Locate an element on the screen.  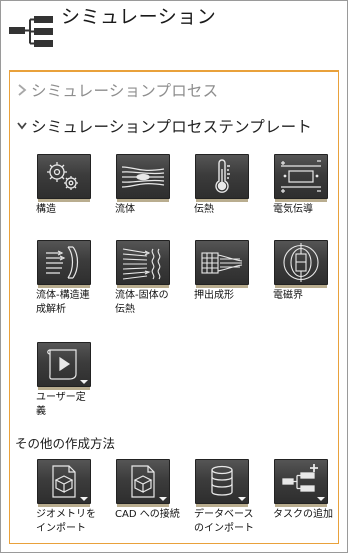
template-electromagnetic-button is located at coordinates (301, 264).